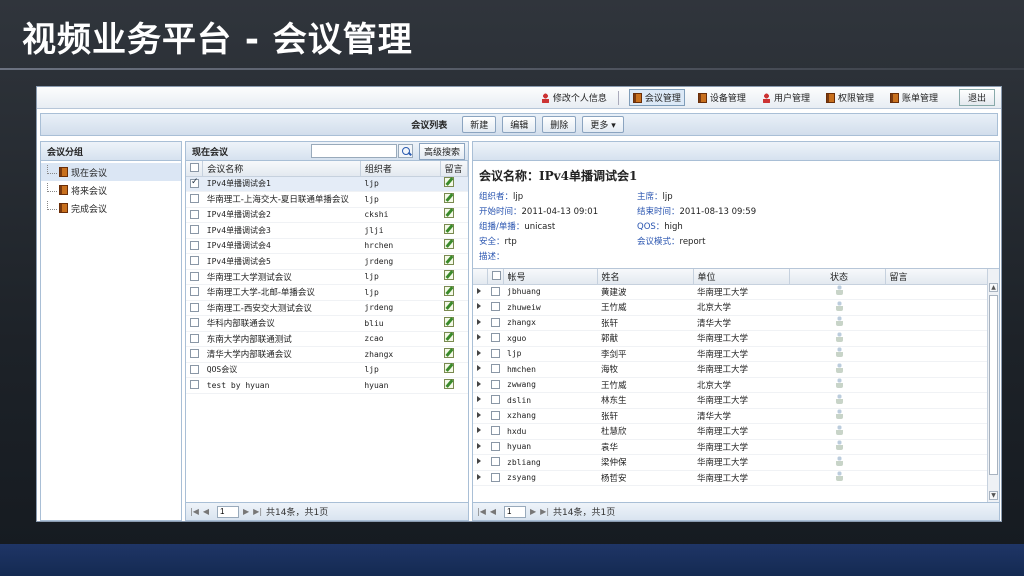 Image resolution: width=1024 pixels, height=576 pixels. Describe the element at coordinates (544, 511) in the screenshot. I see `last-page-icon: ▶|` at that location.